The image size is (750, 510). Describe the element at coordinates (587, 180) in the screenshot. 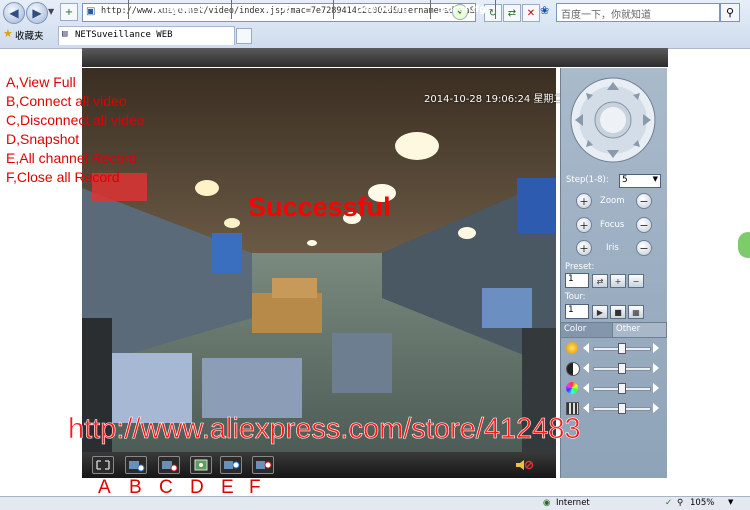

I see `step-label: Step(1-8):` at that location.